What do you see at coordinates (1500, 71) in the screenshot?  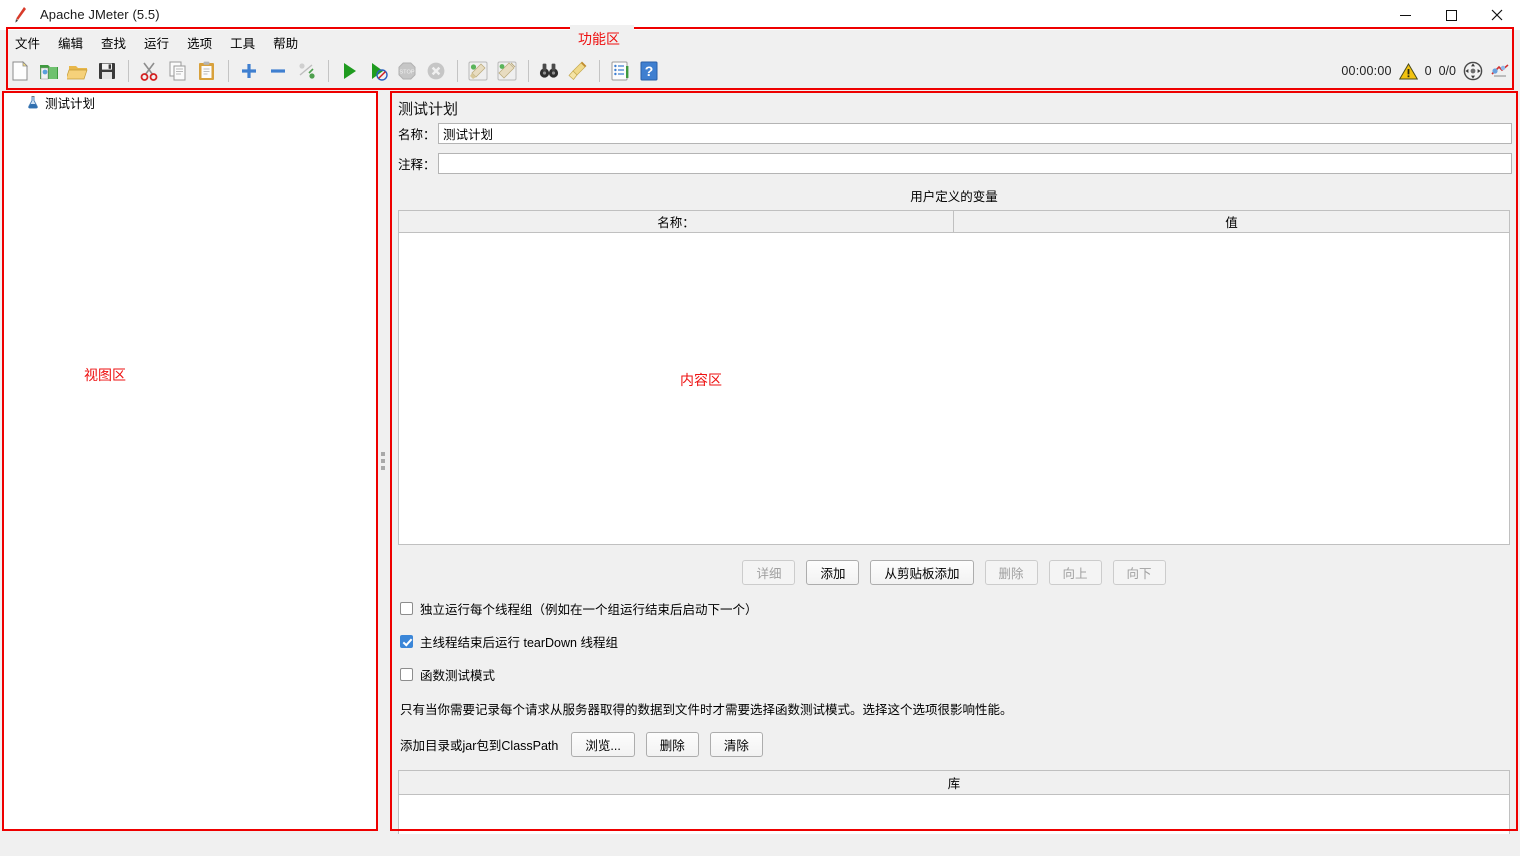 I see `remote-connect-icon` at bounding box center [1500, 71].